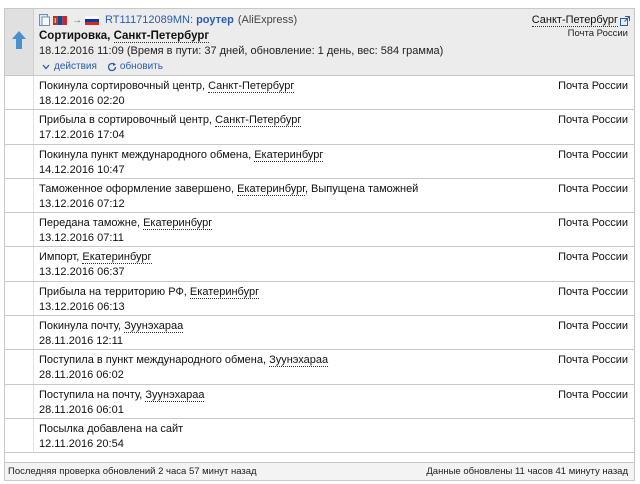  I want to click on event-text: Поступила на почту,, so click(92, 394).